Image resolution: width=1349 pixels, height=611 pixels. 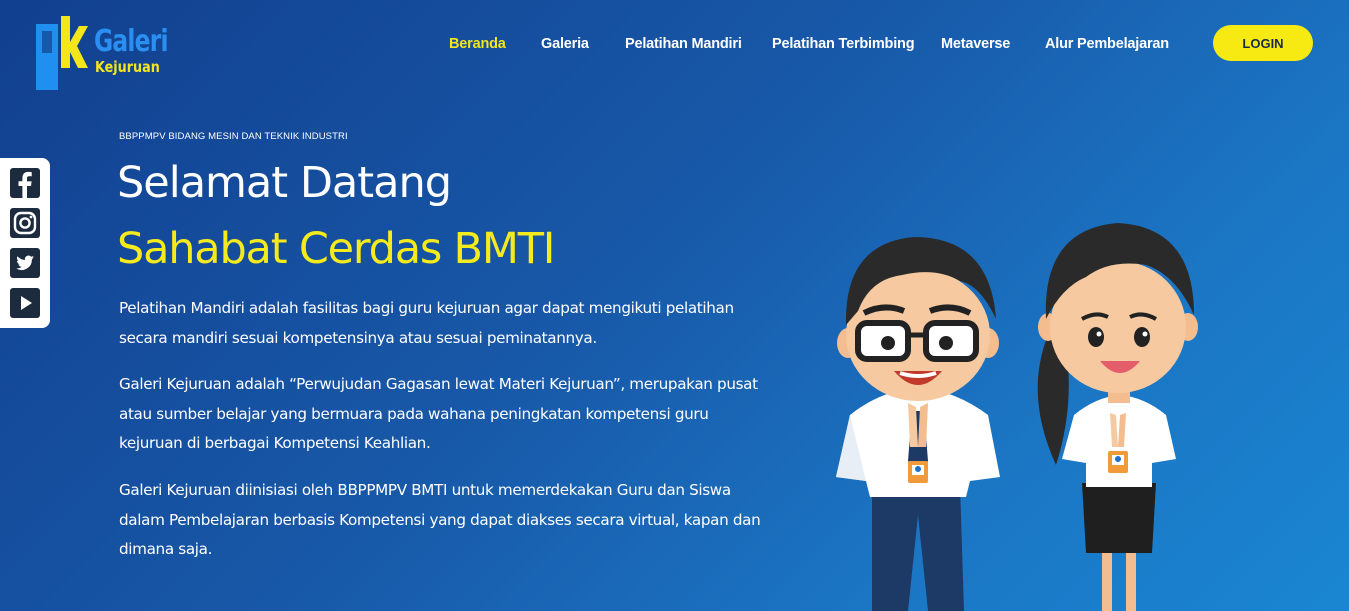 What do you see at coordinates (1263, 43) in the screenshot?
I see `login-button: LOGIN` at bounding box center [1263, 43].